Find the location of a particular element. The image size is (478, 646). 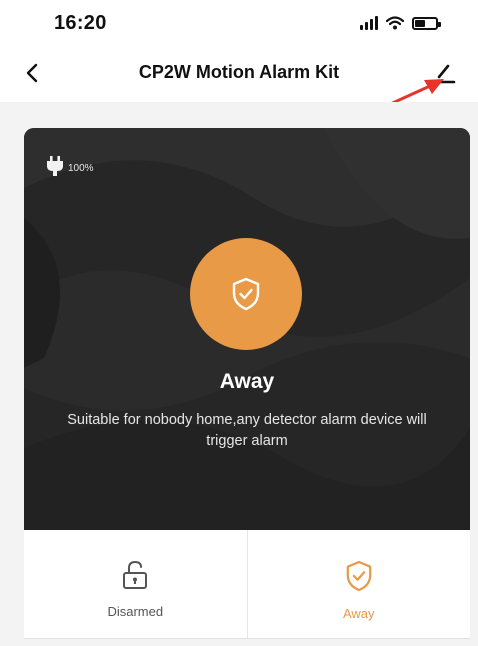

divider is located at coordinates (247, 638).